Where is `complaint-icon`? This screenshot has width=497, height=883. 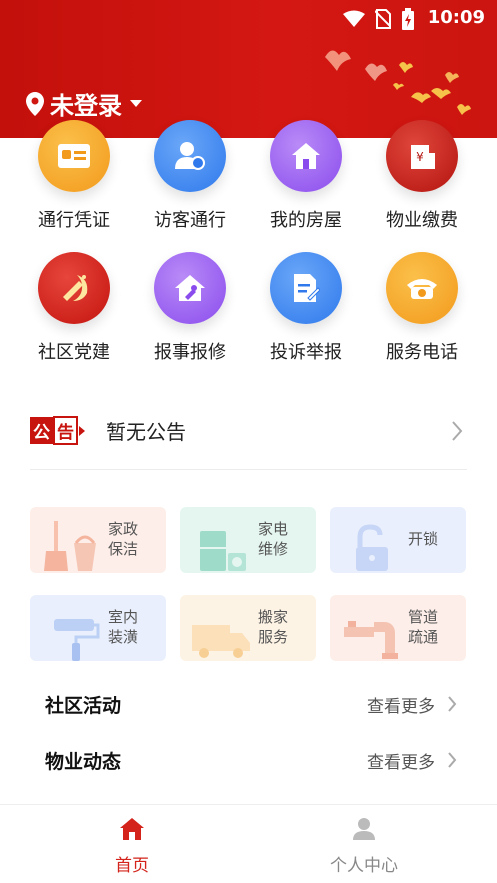 complaint-icon is located at coordinates (306, 288).